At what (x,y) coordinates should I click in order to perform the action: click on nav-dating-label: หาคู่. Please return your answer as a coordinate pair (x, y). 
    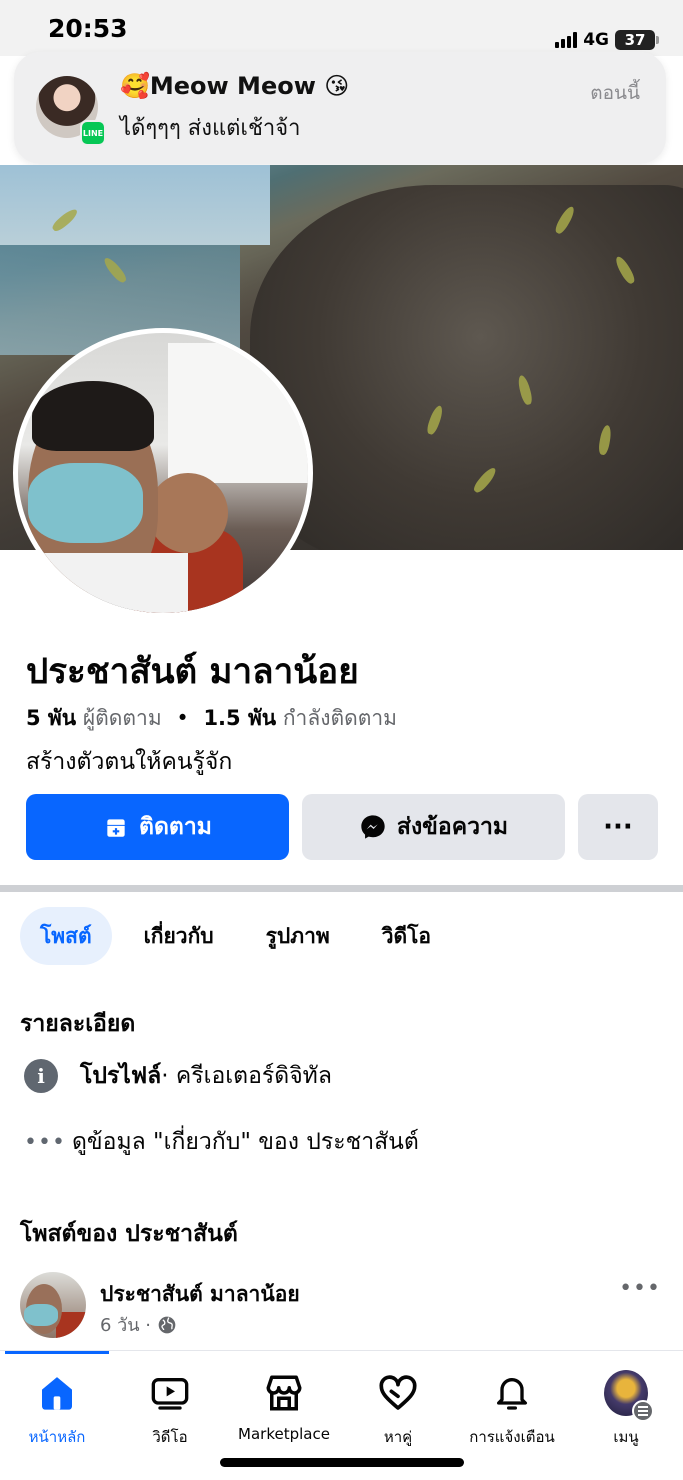
    Looking at the image, I should click on (398, 1437).